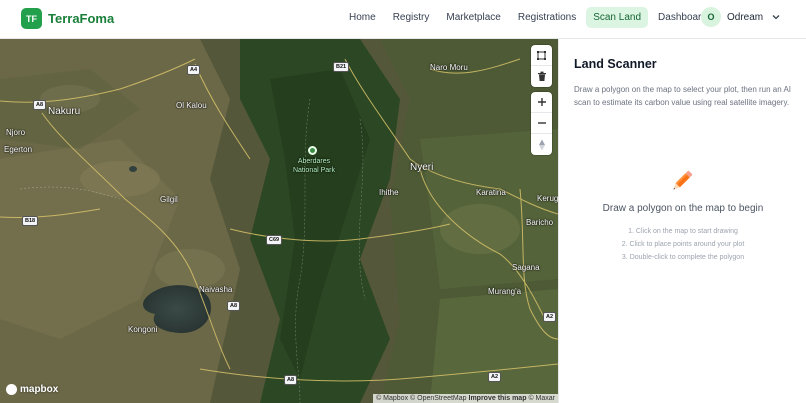 This screenshot has height=403, width=806. I want to click on road-shield-a2: A2, so click(550, 317).